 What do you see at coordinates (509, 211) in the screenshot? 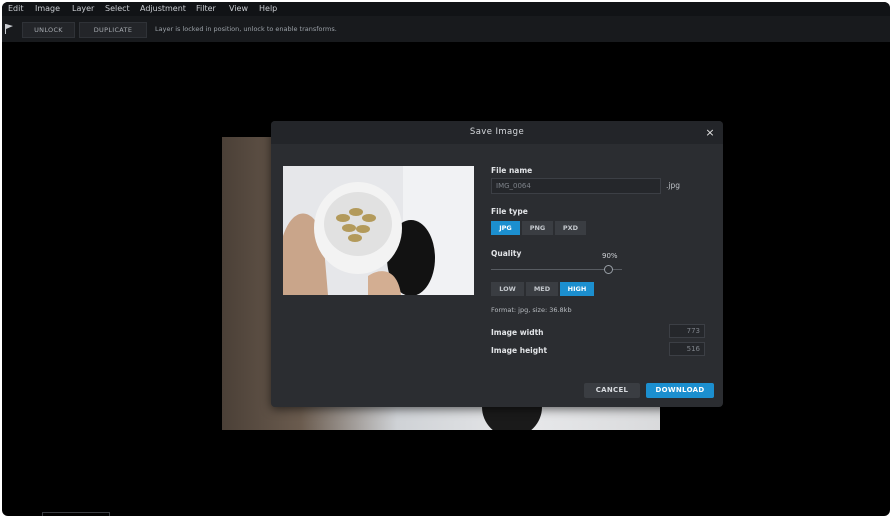
I see `file-type-label: File type` at bounding box center [509, 211].